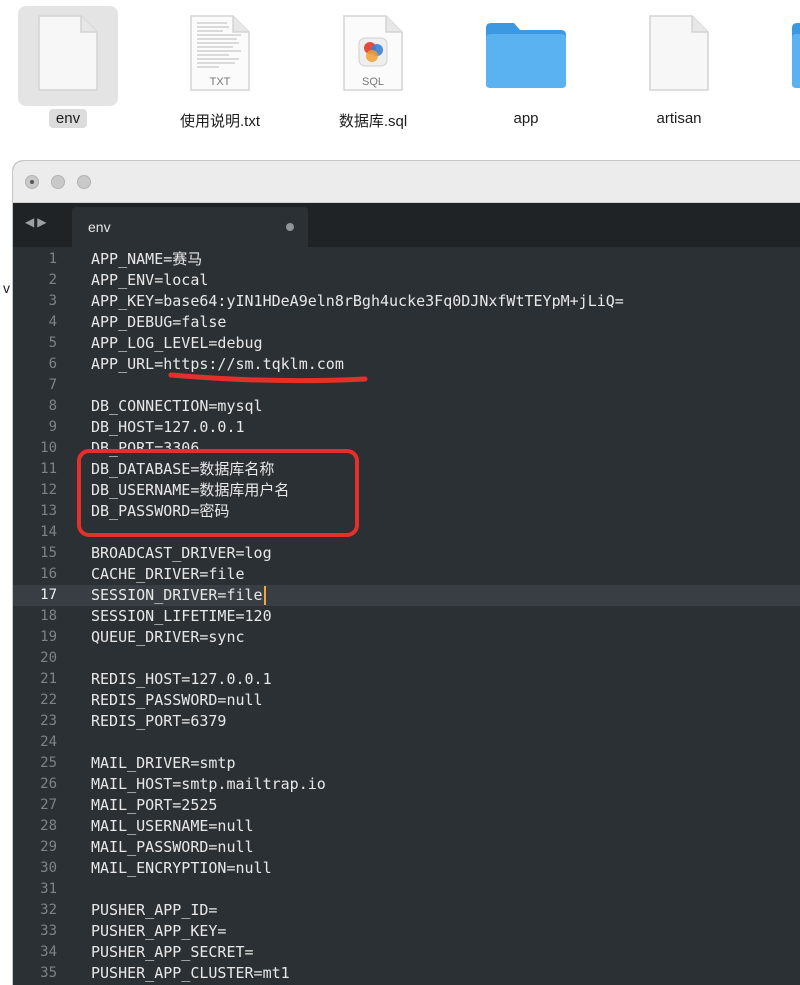 Image resolution: width=800 pixels, height=985 pixels. What do you see at coordinates (406, 225) in the screenshot?
I see `tab-bar: ◀▶ env` at bounding box center [406, 225].